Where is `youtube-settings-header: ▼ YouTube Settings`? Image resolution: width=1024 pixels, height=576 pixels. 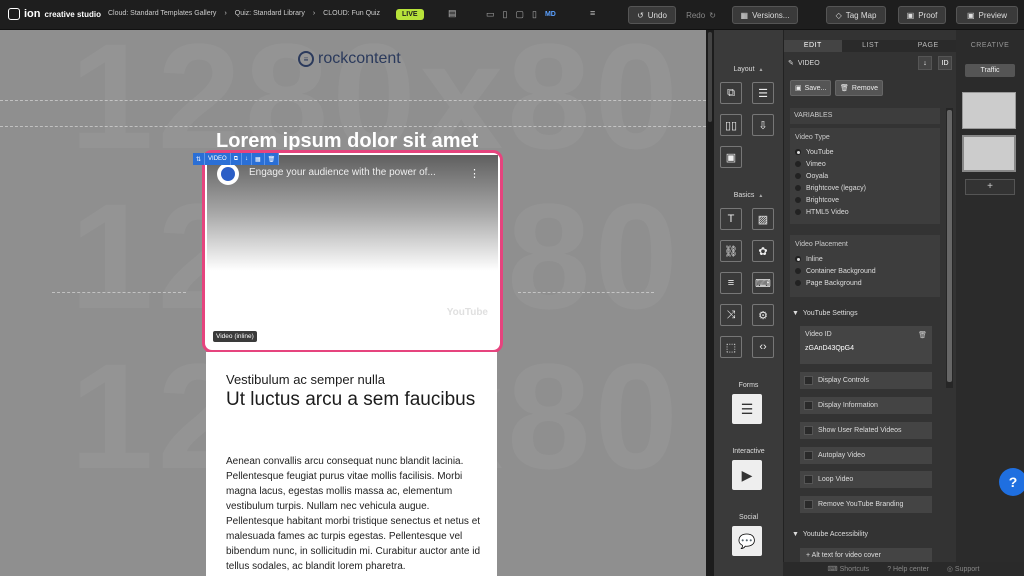
youtube-settings-header: ▼ YouTube Settings is located at coordinates (825, 313).